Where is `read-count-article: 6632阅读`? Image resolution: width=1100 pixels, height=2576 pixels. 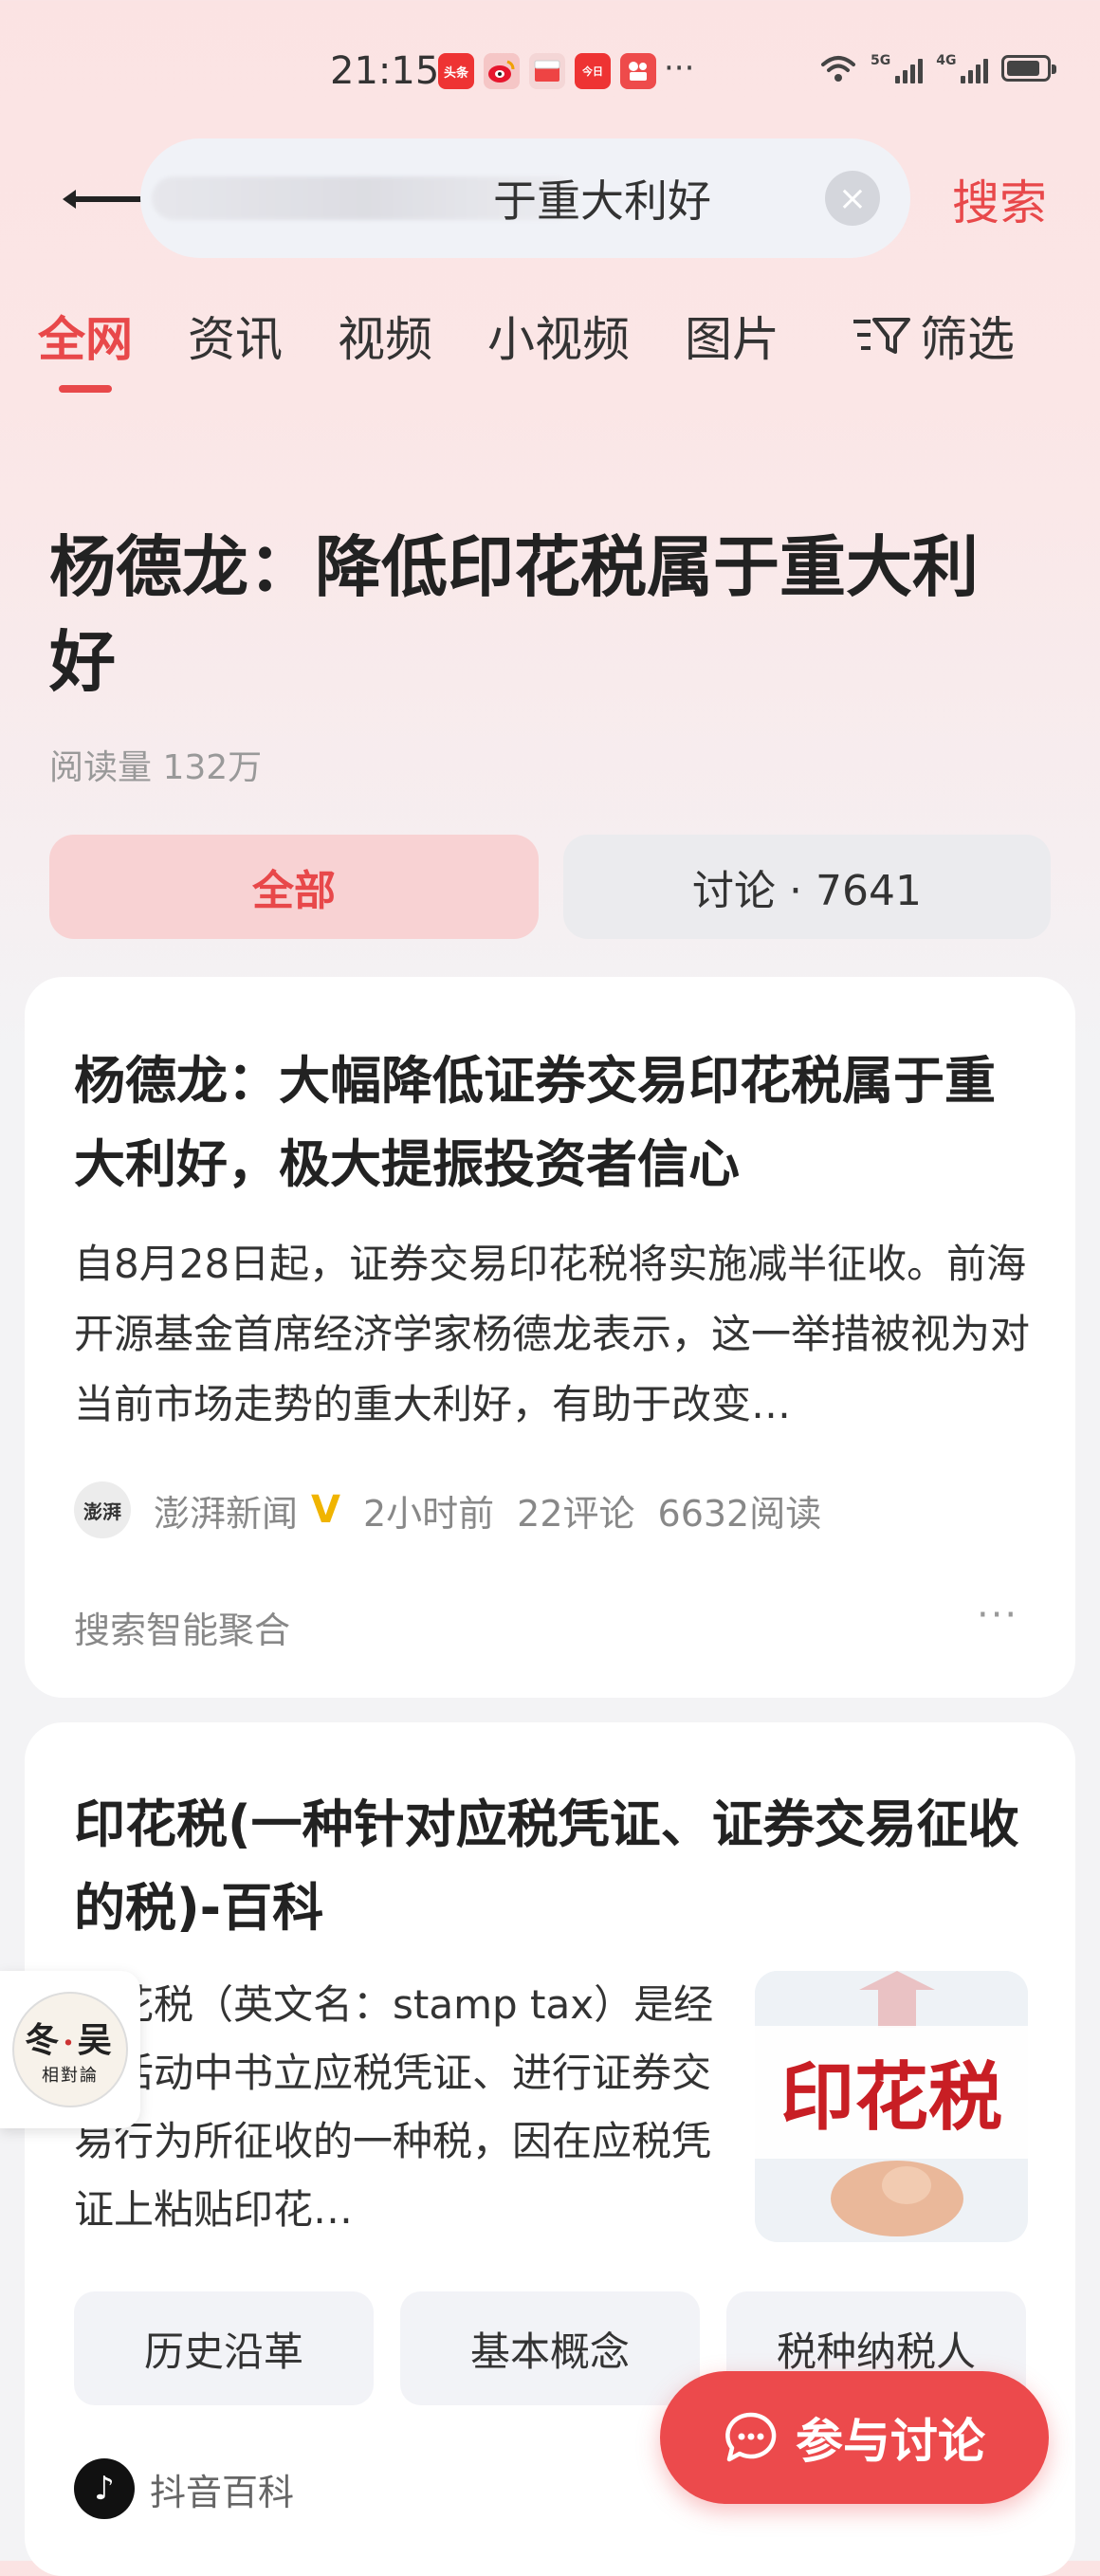 read-count-article: 6632阅读 is located at coordinates (739, 1513).